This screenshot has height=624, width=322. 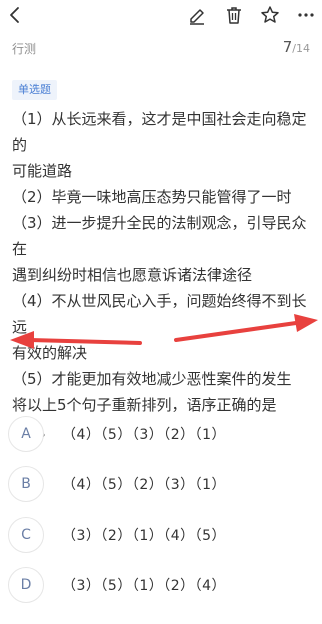 What do you see at coordinates (144, 586) in the screenshot?
I see `option-text: （3）（5）（1）（2）（4）` at bounding box center [144, 586].